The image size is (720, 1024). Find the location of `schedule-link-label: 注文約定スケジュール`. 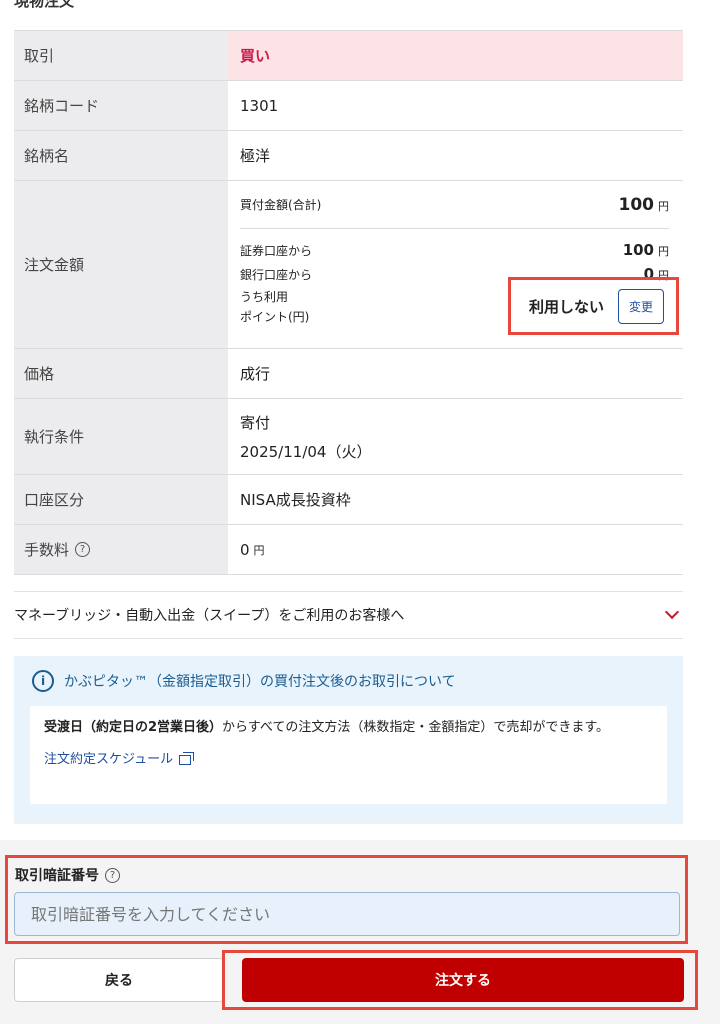

schedule-link-label: 注文約定スケジュール is located at coordinates (109, 759).